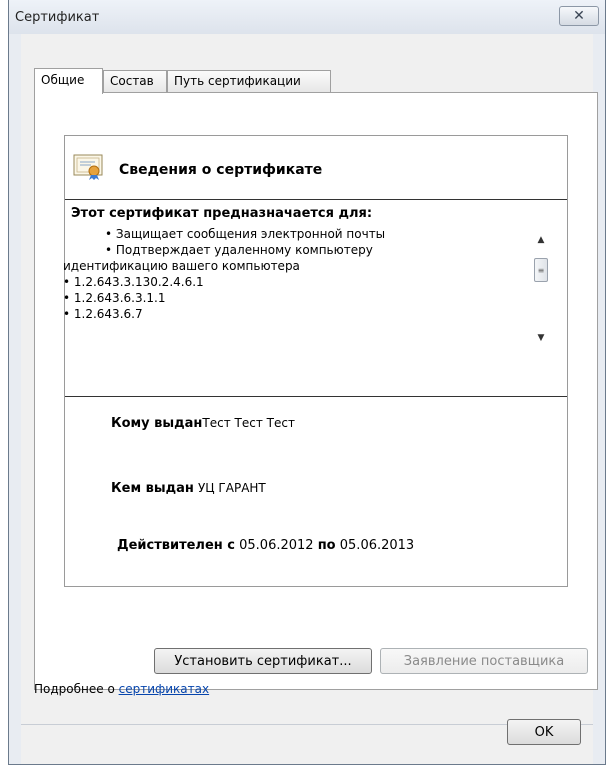 Image resolution: width=615 pixels, height=768 pixels. I want to click on issued-to-value: Тест Тест Тест, so click(248, 423).